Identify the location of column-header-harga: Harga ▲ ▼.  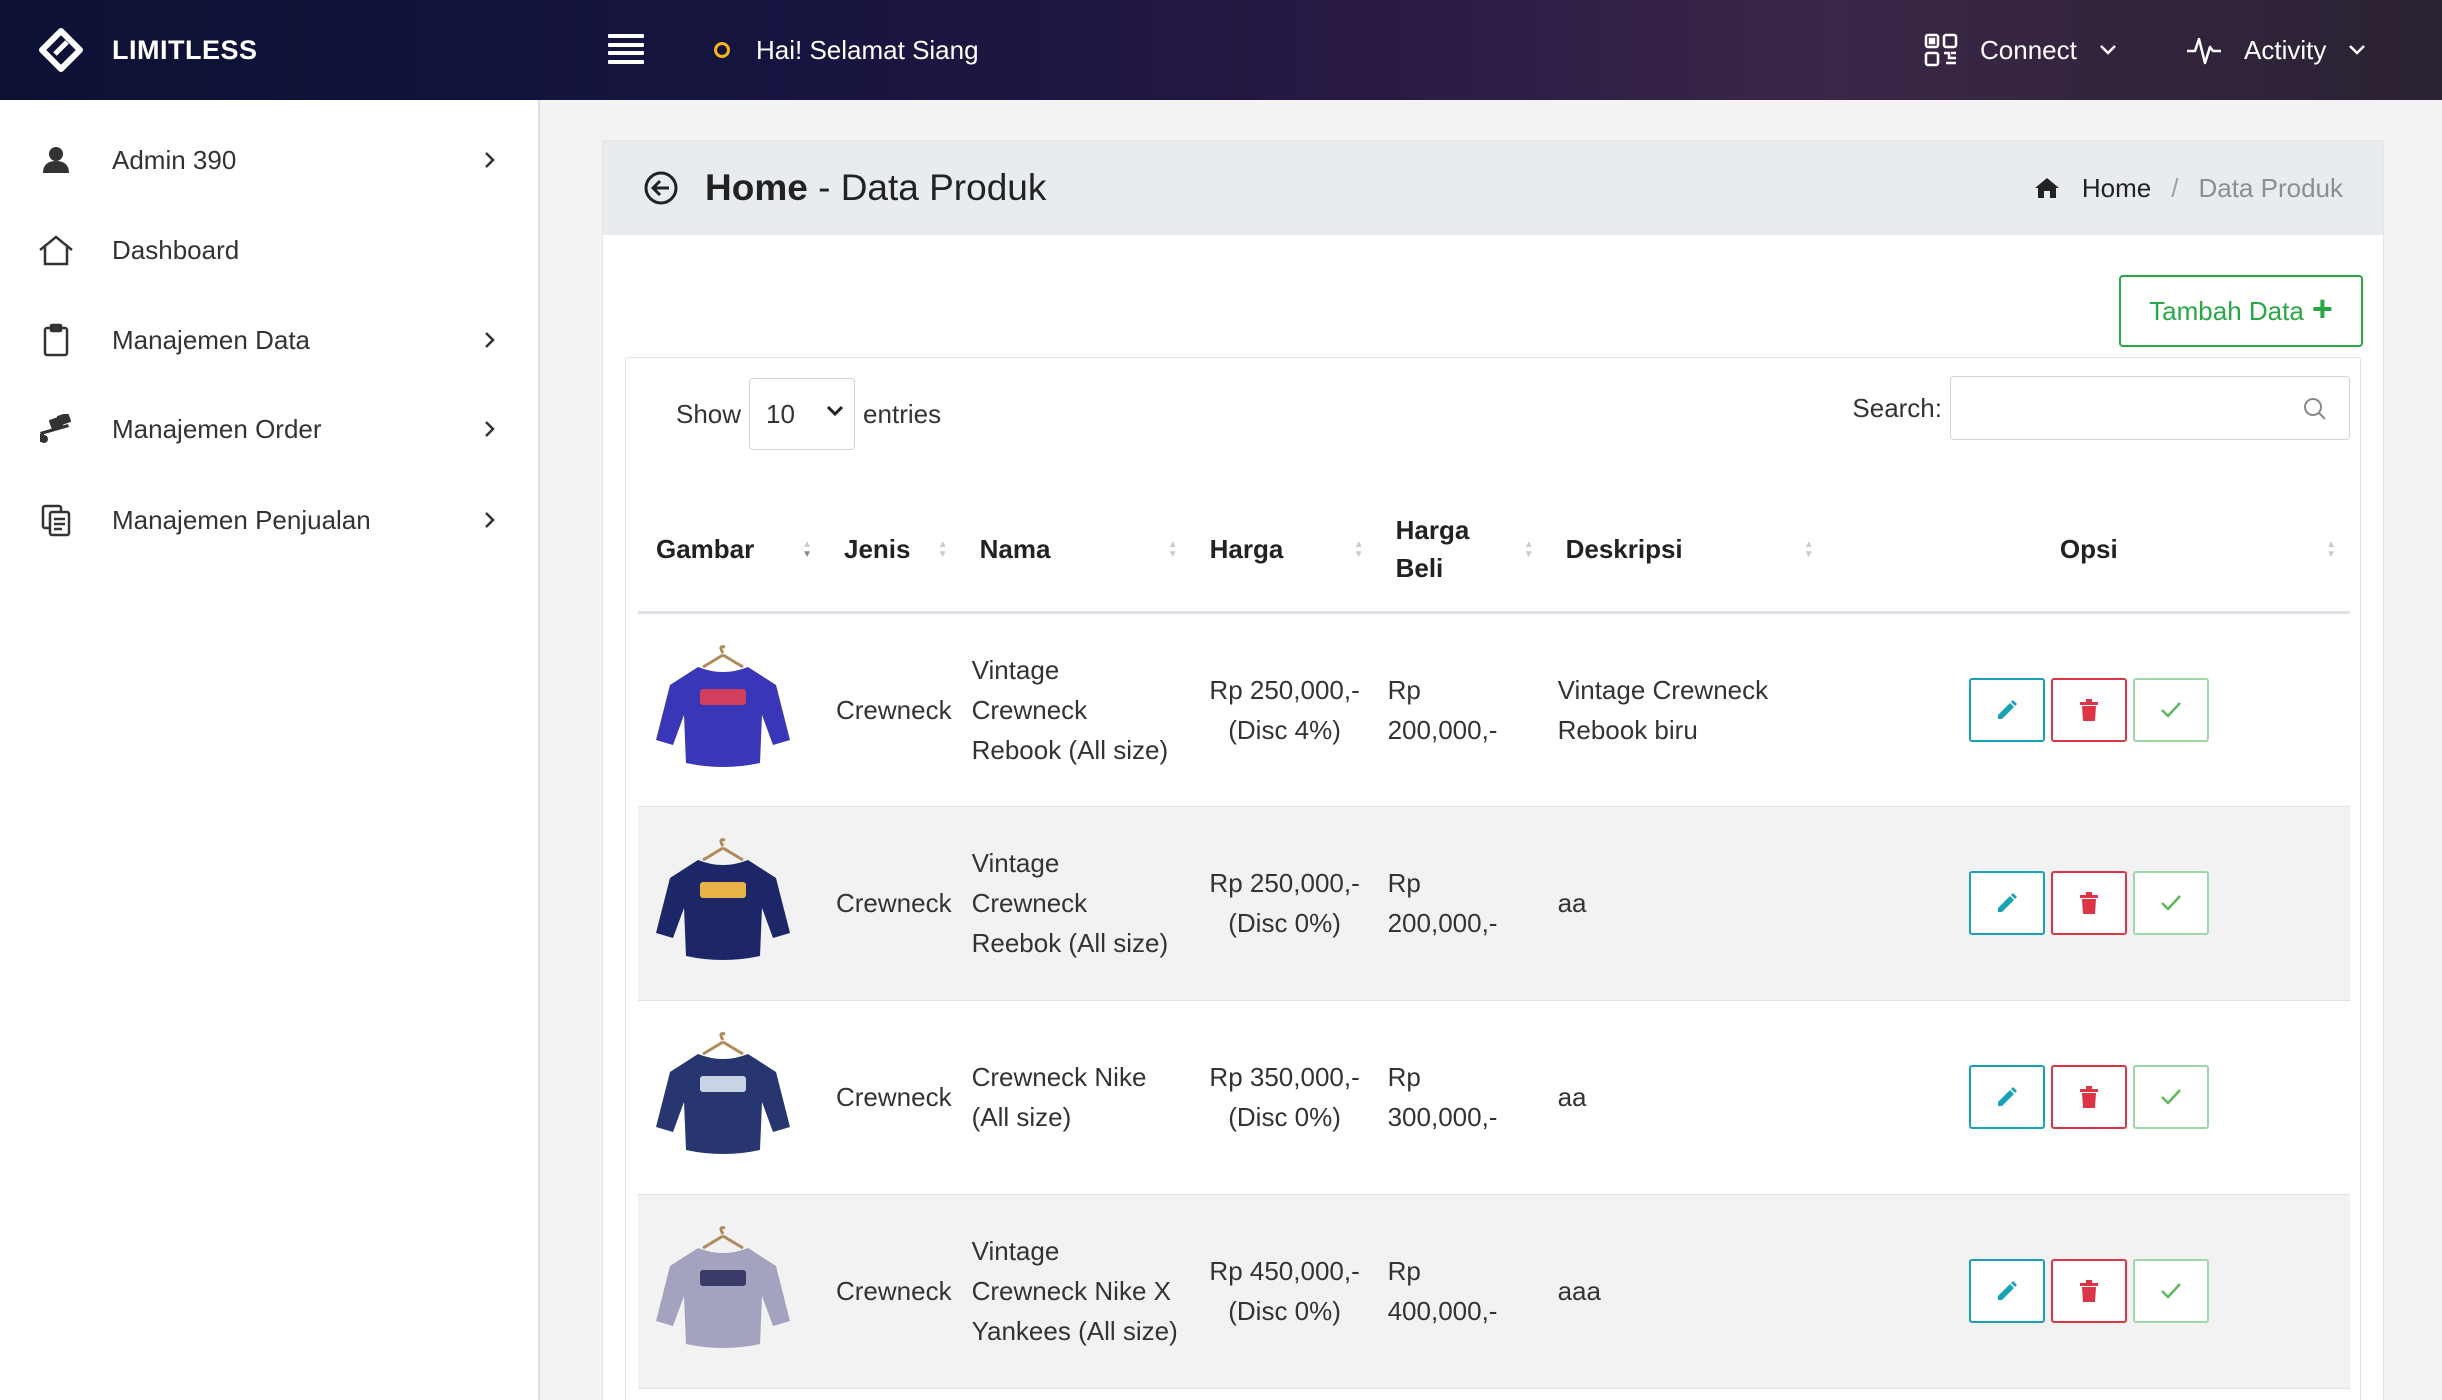
(1284, 551).